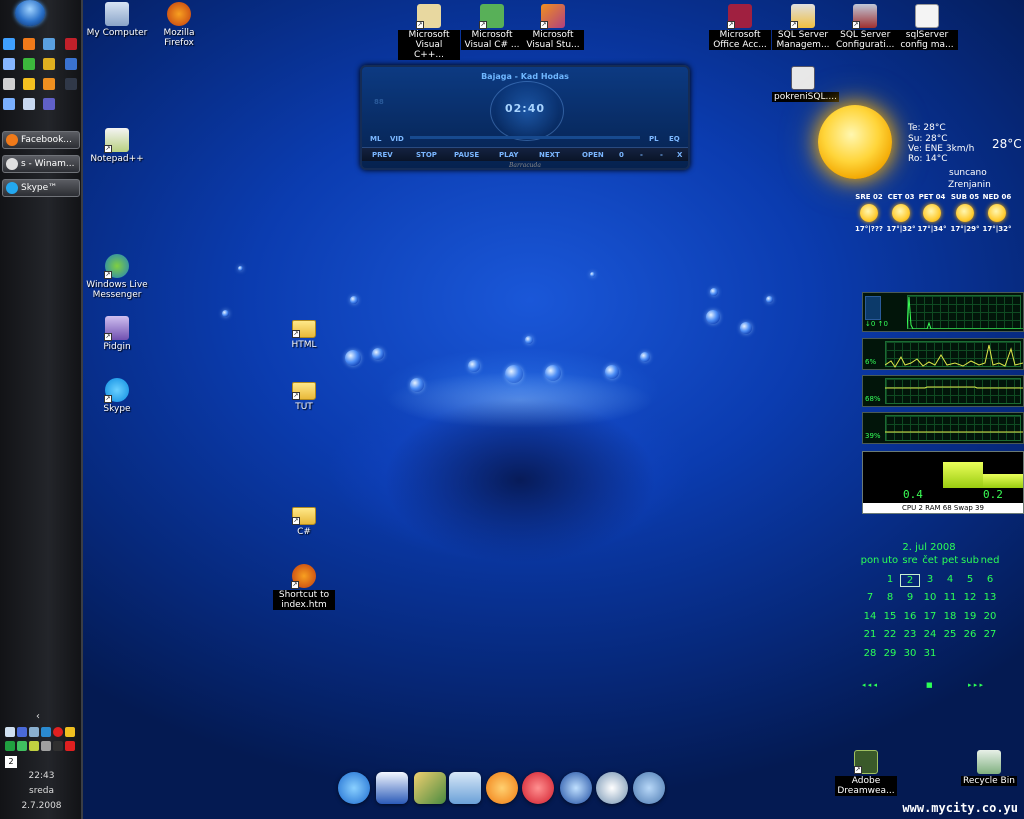 The height and width of the screenshot is (819, 1024). What do you see at coordinates (29, 84) in the screenshot?
I see `chrome-icon` at bounding box center [29, 84].